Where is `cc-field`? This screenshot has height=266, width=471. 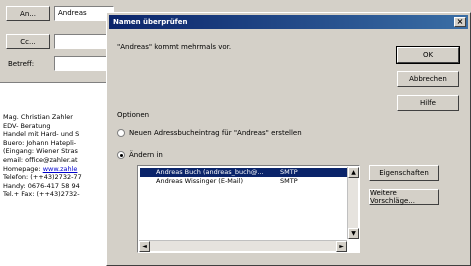
cc-field is located at coordinates (84, 41).